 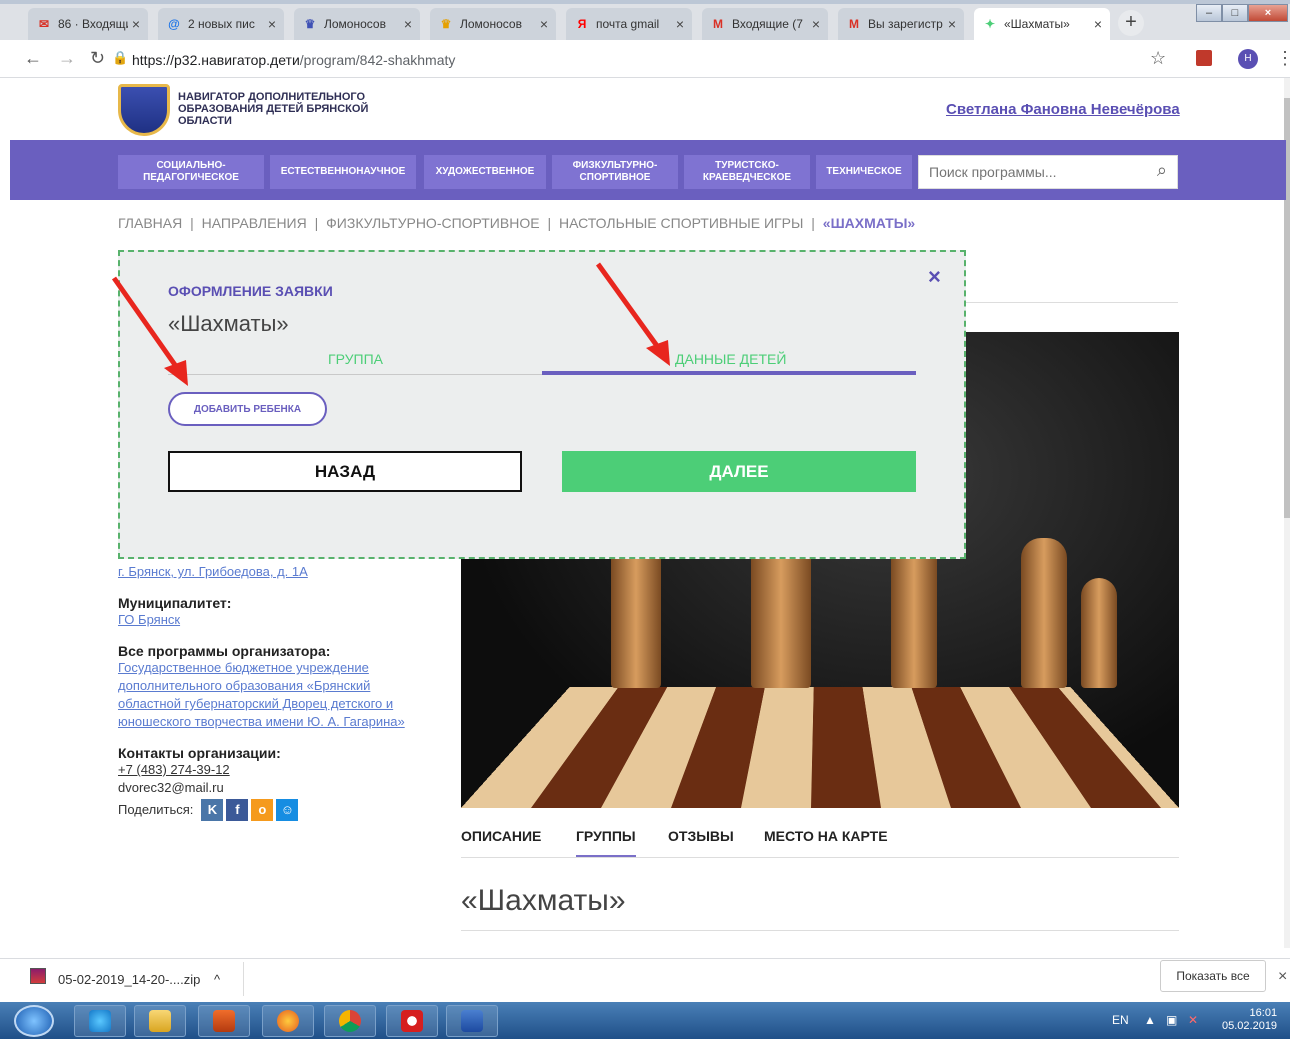 What do you see at coordinates (247, 409) in the screenshot?
I see `add-child-button: ДОБАВИТЬ РЕБЕНКА` at bounding box center [247, 409].